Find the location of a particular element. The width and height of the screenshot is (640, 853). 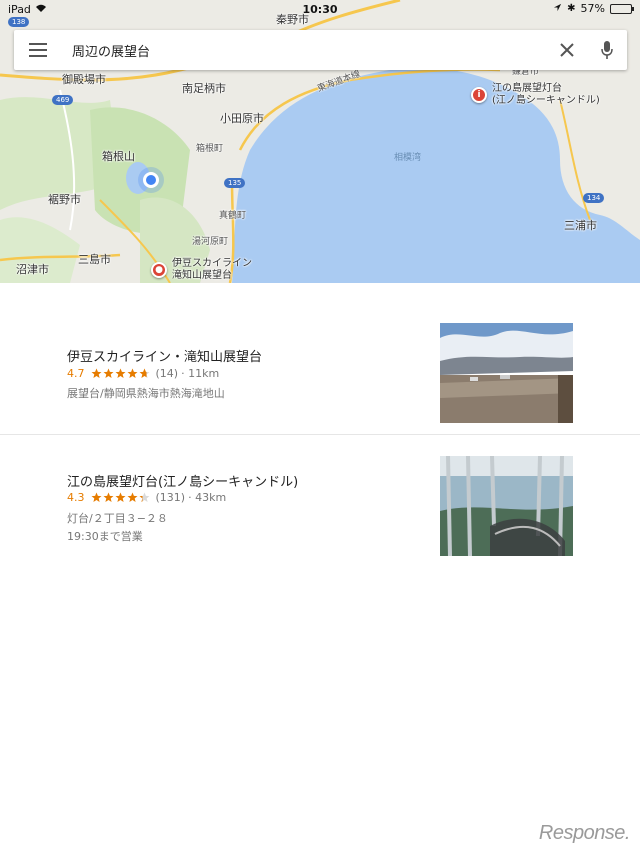

menu-button is located at coordinates (38, 50).